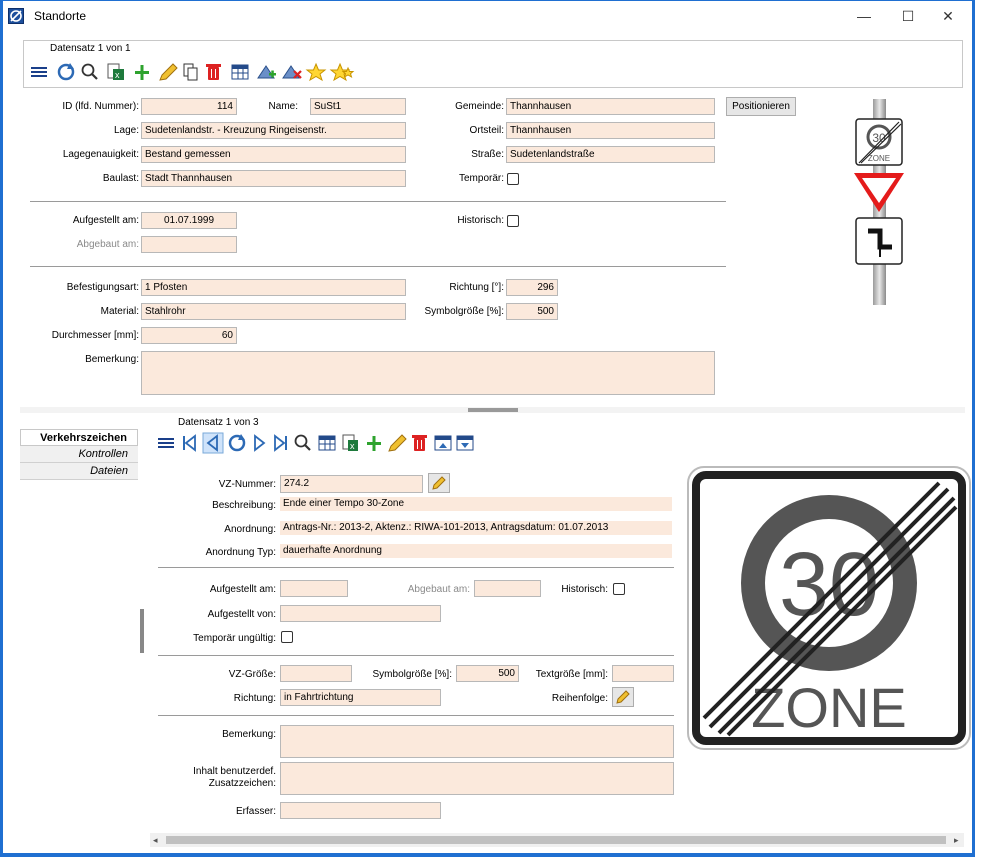  What do you see at coordinates (879, 241) in the screenshot?
I see `priority-road-sign-icon` at bounding box center [879, 241].